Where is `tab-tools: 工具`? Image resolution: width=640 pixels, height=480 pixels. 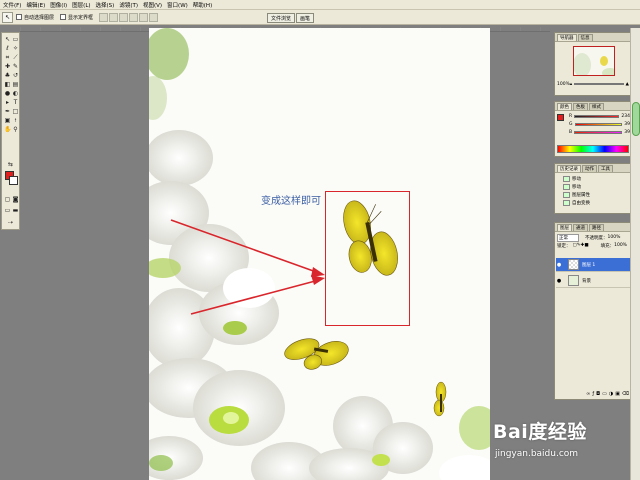 tab-tools: 工具 is located at coordinates (605, 168).